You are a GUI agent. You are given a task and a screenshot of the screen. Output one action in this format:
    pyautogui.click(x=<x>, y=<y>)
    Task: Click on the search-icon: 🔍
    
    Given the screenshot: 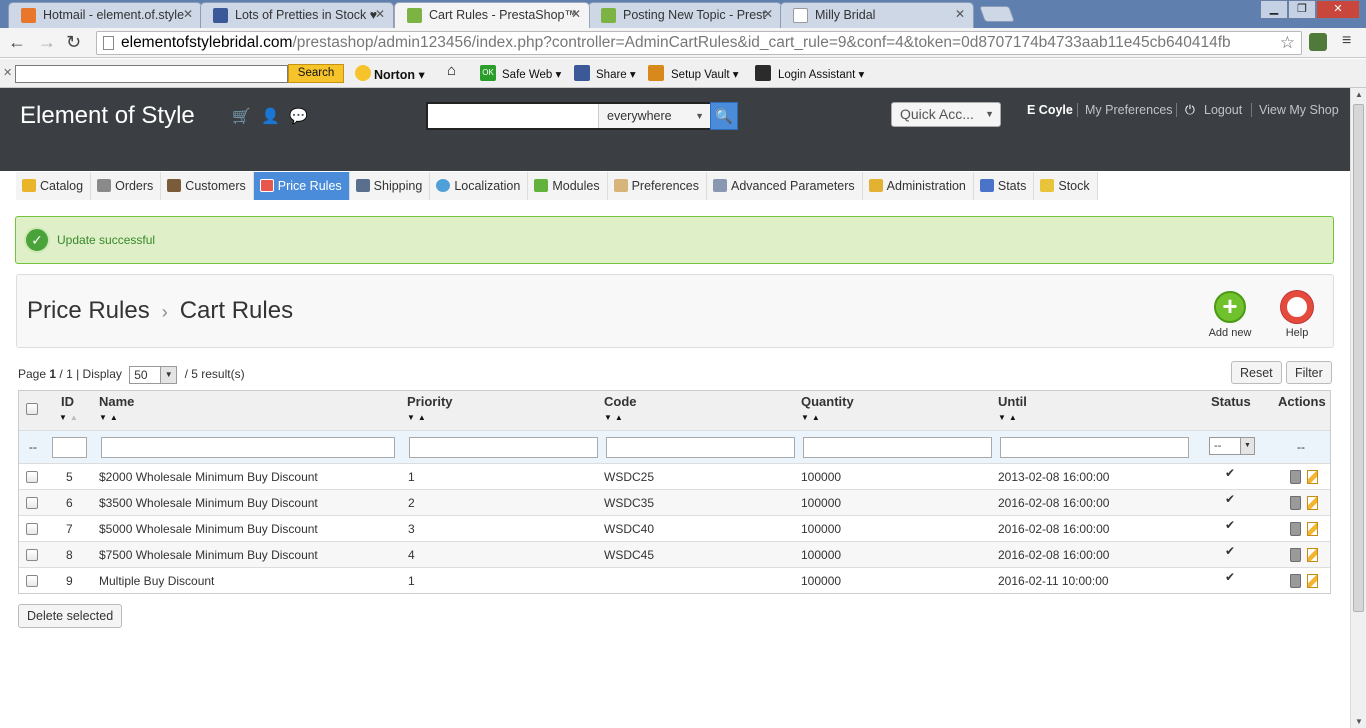 What is the action you would take?
    pyautogui.click(x=724, y=116)
    